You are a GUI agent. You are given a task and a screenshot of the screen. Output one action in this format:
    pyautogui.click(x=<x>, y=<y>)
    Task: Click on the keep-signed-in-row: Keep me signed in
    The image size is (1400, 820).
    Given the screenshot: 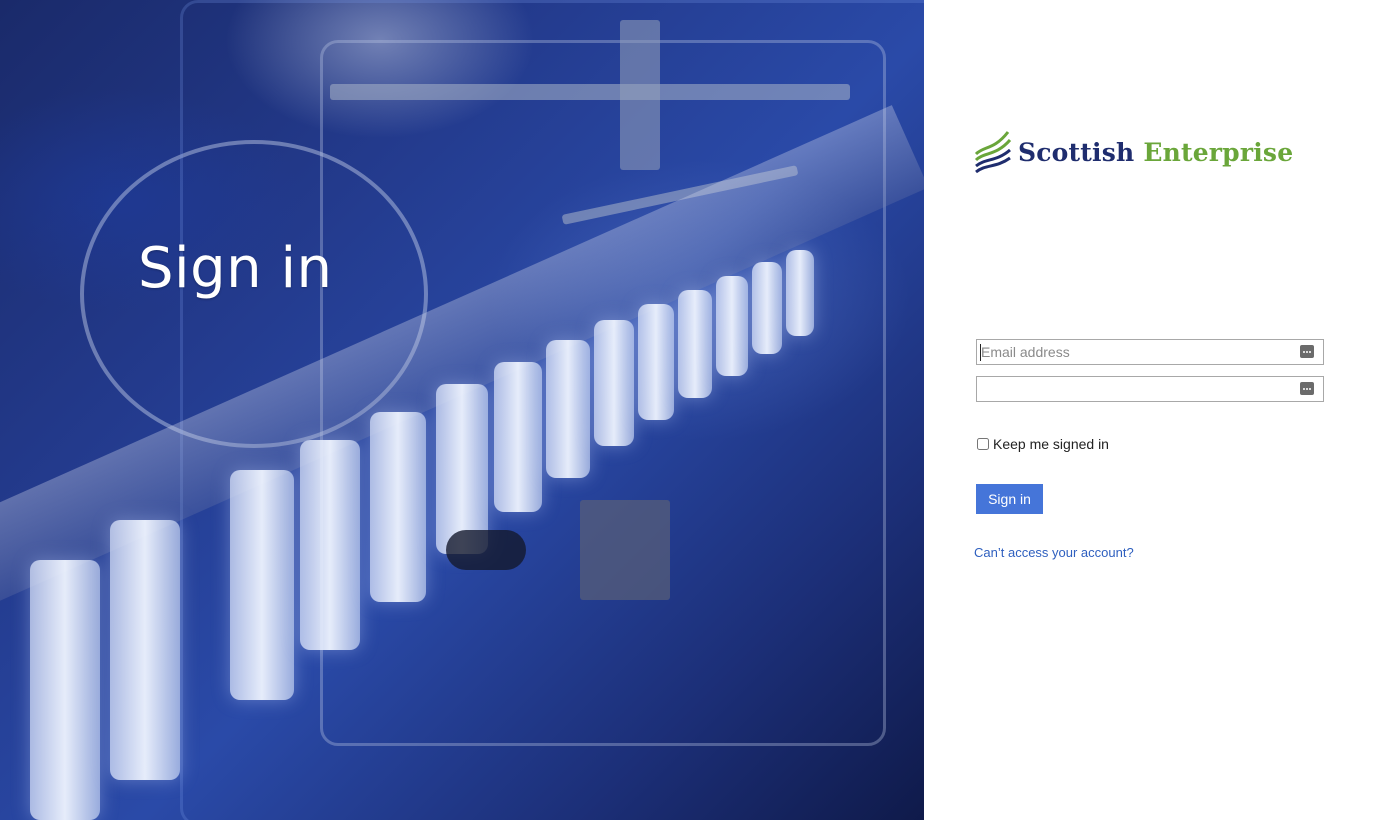 What is the action you would take?
    pyautogui.click(x=1042, y=444)
    